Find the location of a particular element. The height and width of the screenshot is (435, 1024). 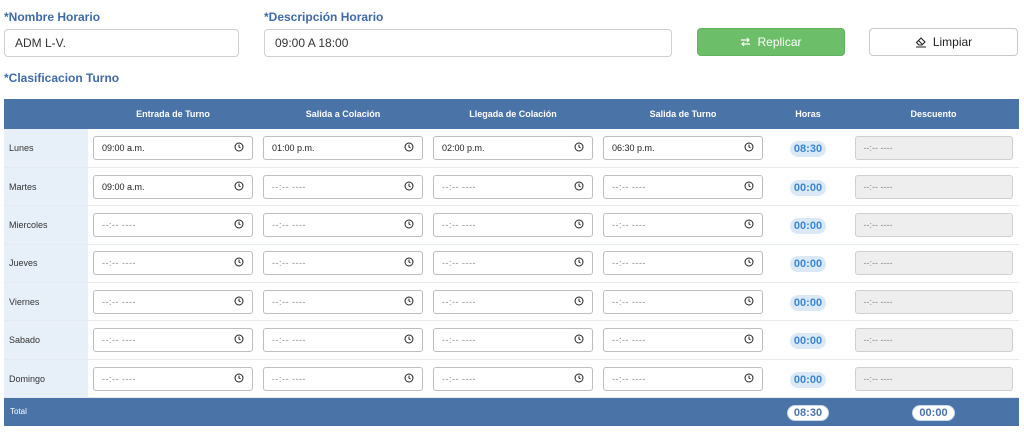

day-label: Viernes is located at coordinates (46, 302).